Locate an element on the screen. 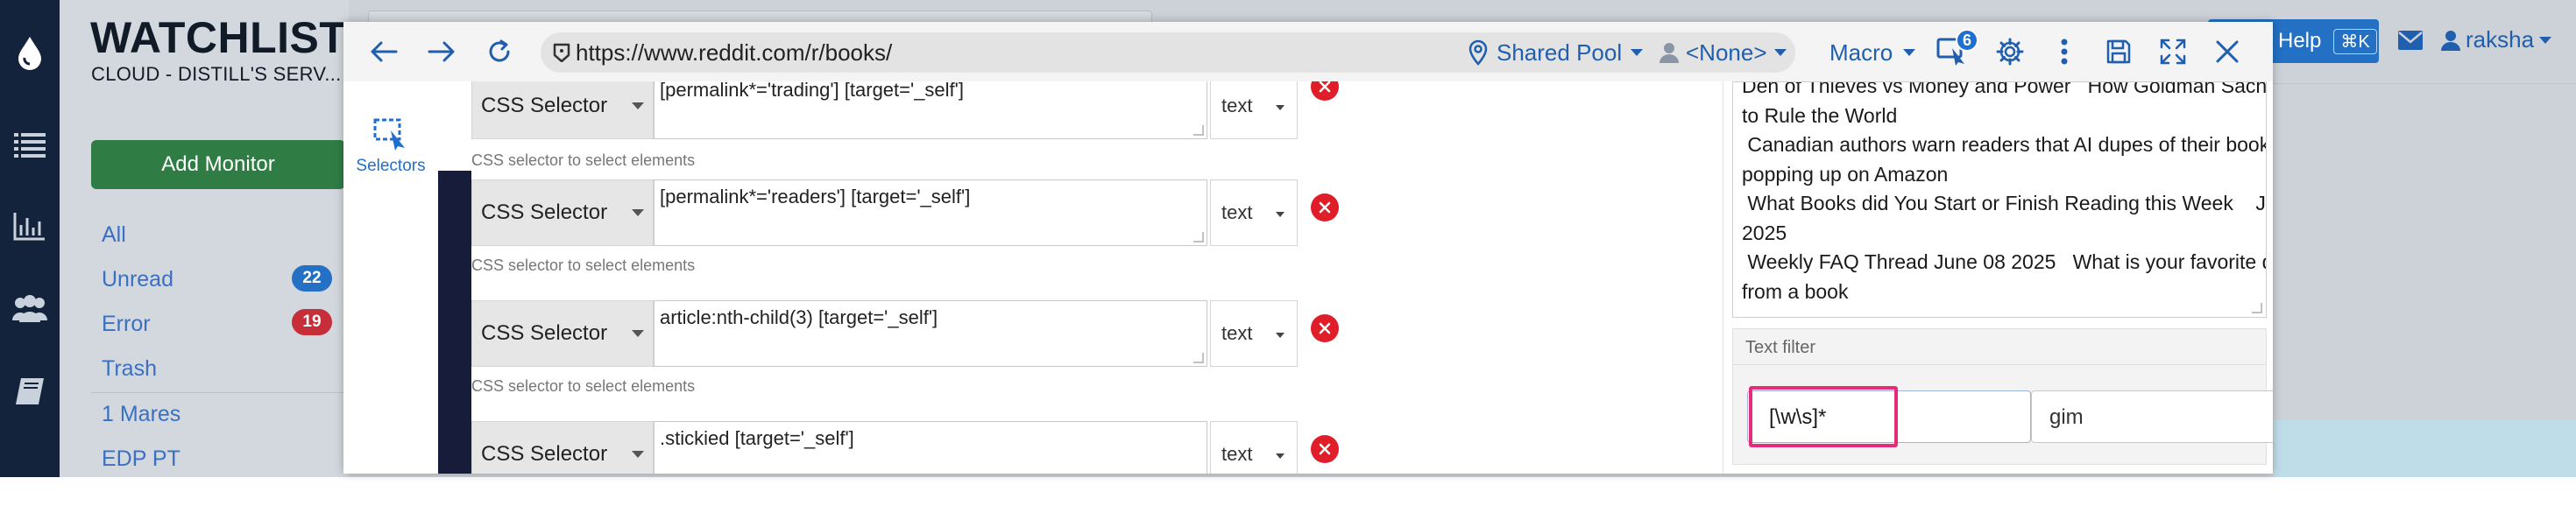  profile-label: <None> is located at coordinates (1726, 52).